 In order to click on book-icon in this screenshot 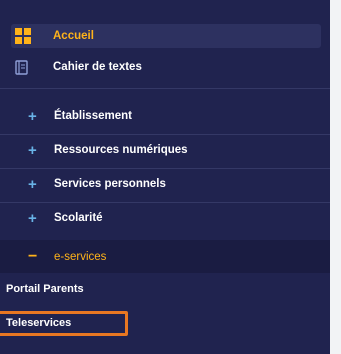, I will do `click(21, 67)`.